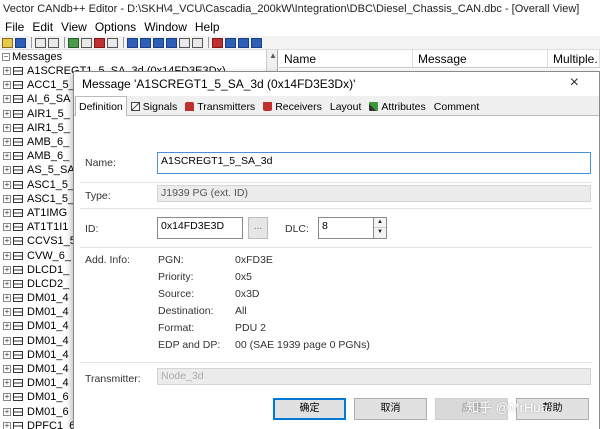  I want to click on menu-edit: Edit, so click(41, 27).